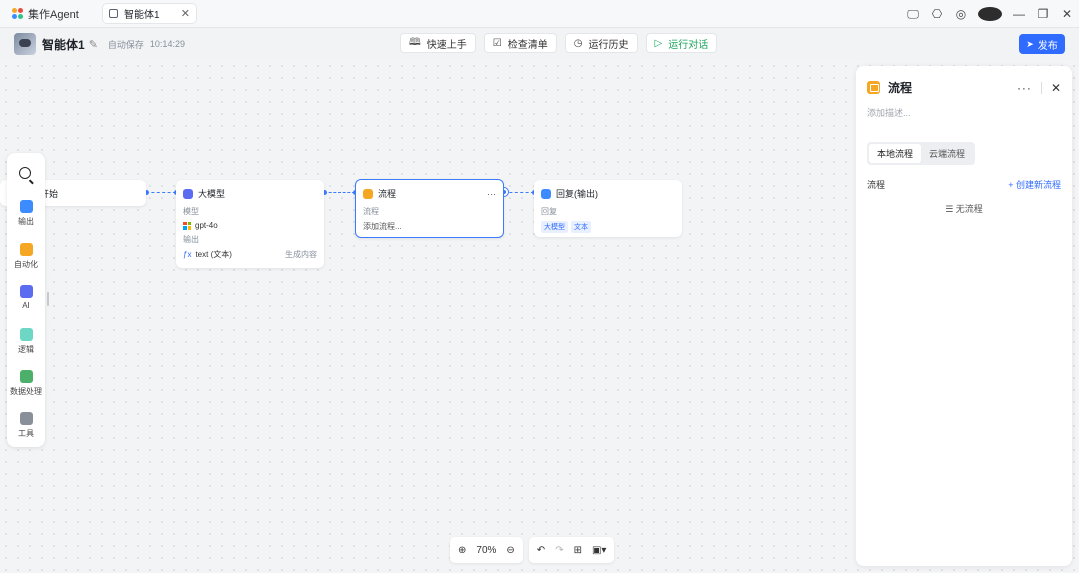  Describe the element at coordinates (491, 194) in the screenshot. I see `node-more-icon: ···` at that location.